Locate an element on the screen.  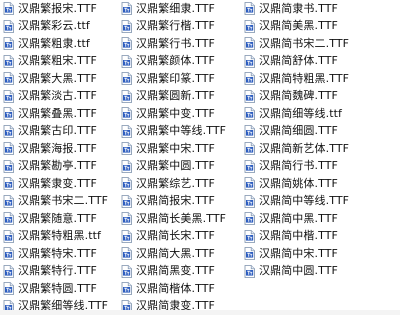
font-file-item: 汉鼎简黑变.TTF is located at coordinates (185, 272).